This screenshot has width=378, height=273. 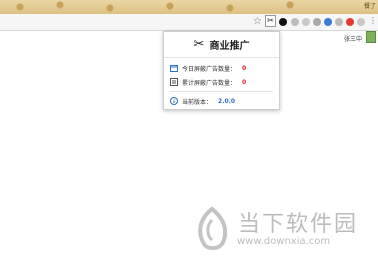 What do you see at coordinates (189, 22) in the screenshot?
I see `browser-toolbar: ☆ ✂ ⋮` at bounding box center [189, 22].